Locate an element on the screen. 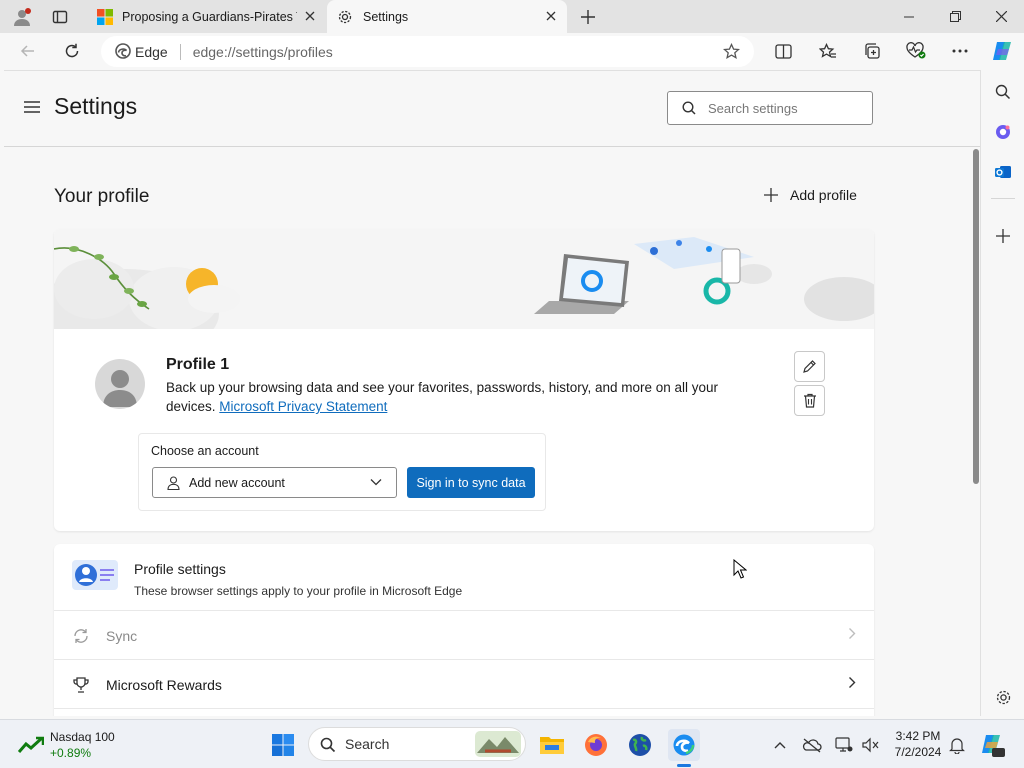 The width and height of the screenshot is (1024, 768). more-options-icon is located at coordinates (960, 51).